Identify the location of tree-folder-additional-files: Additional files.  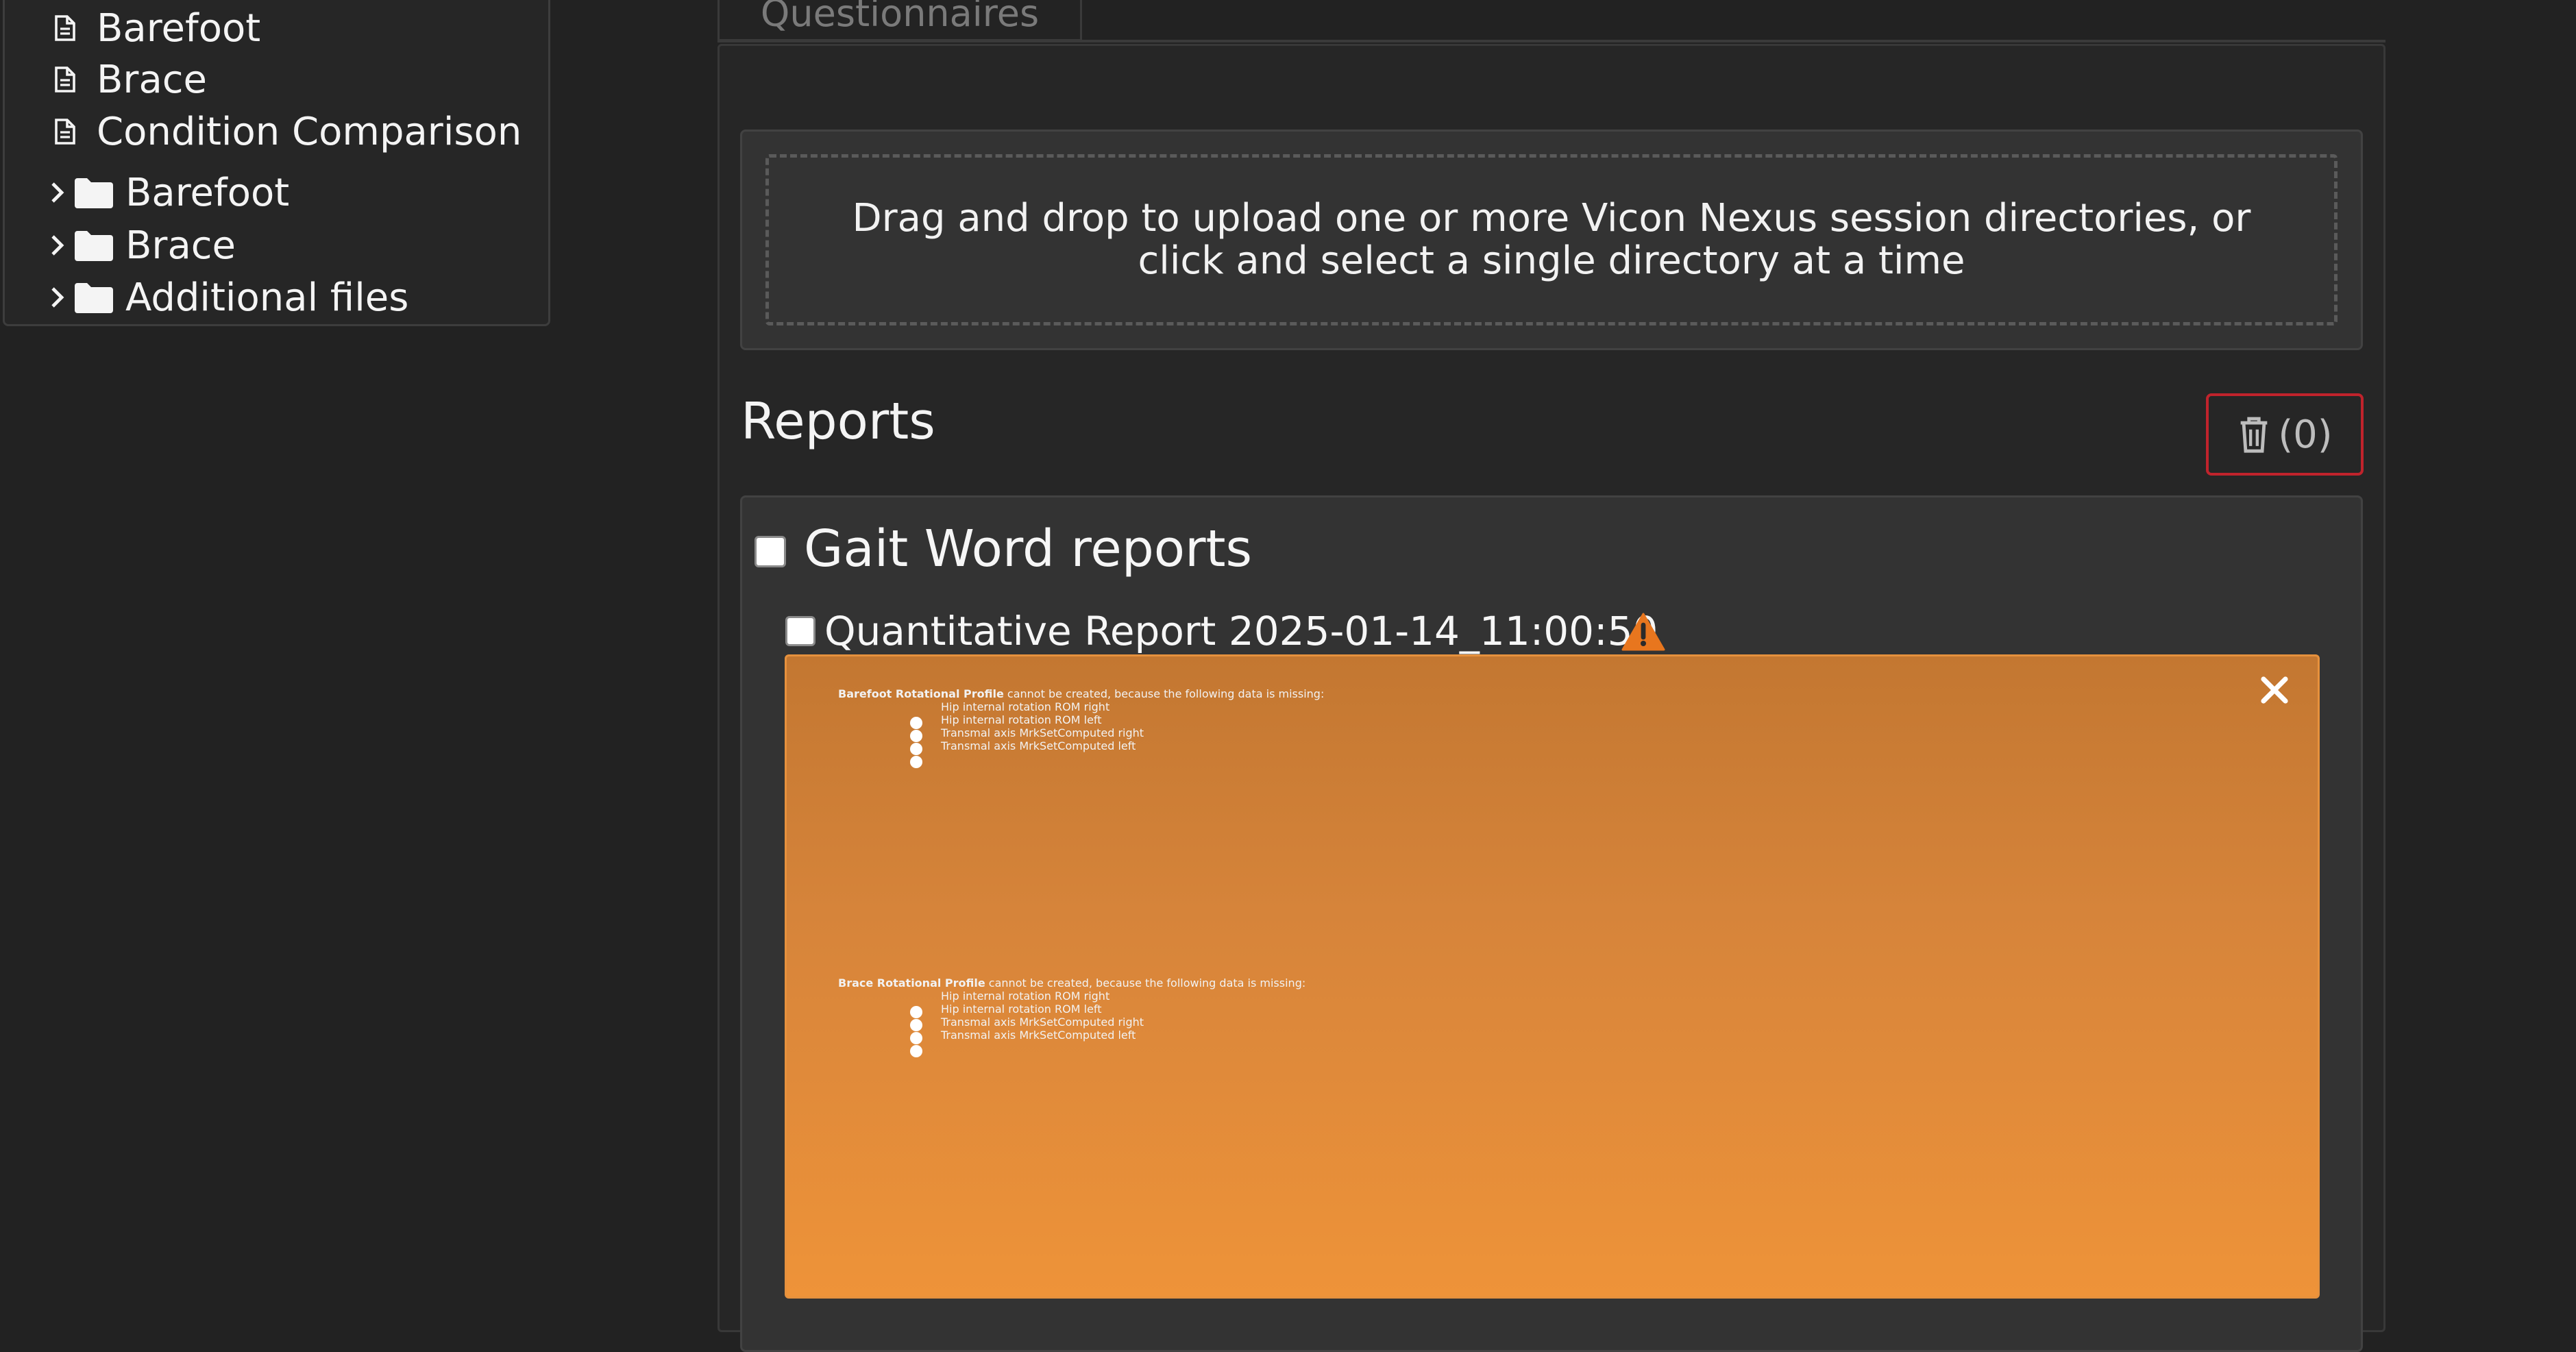
(207, 297).